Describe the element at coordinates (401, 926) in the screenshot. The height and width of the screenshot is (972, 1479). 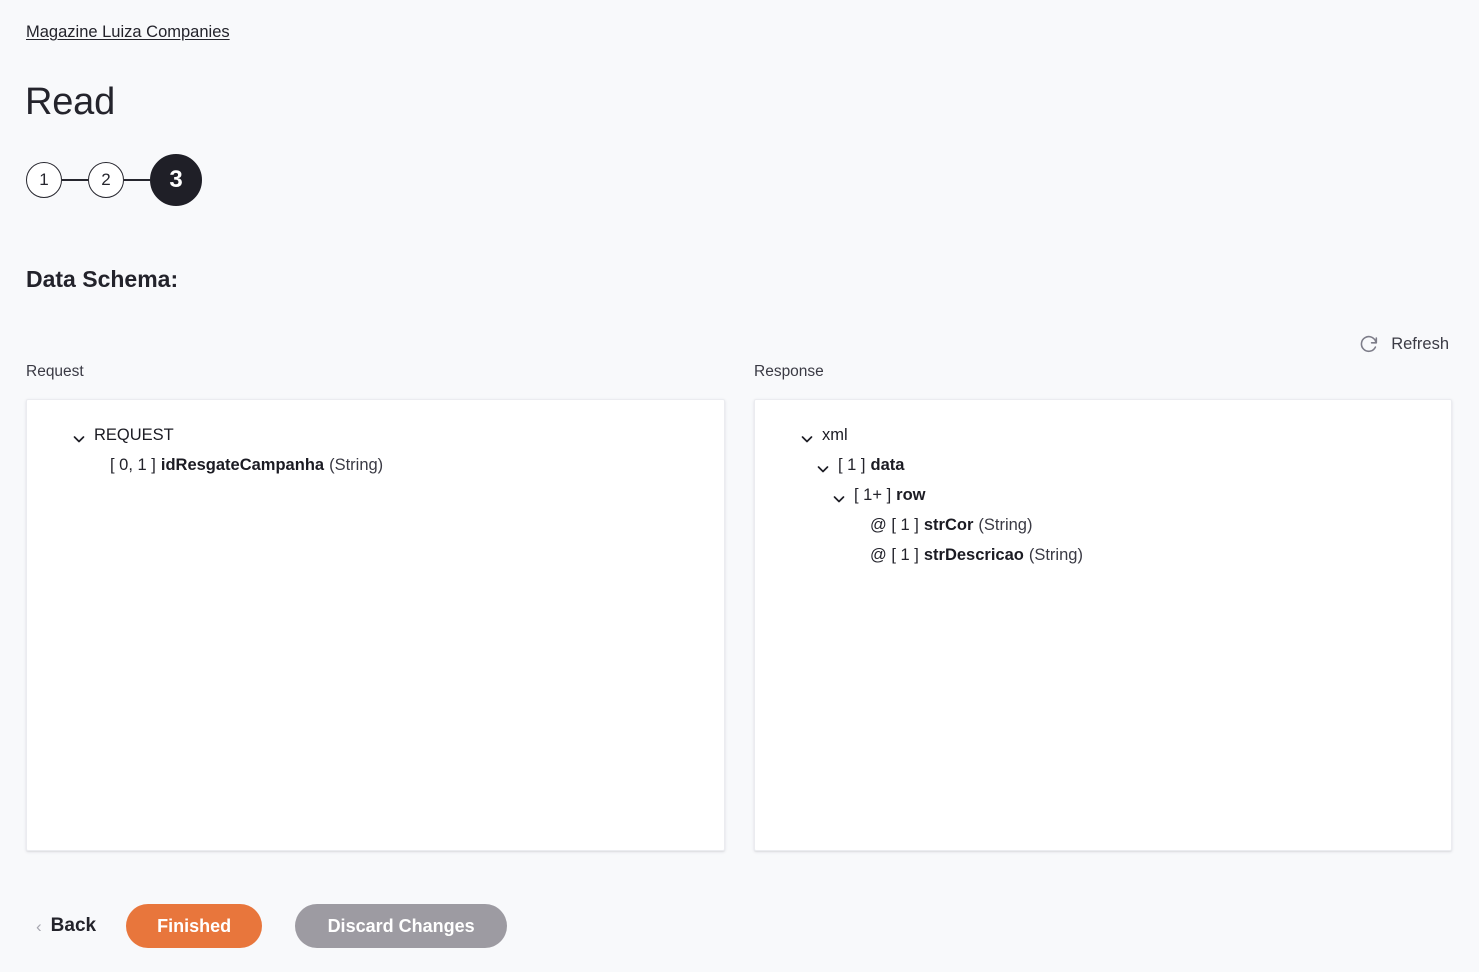
I see `discard-changes-button: Discard Changes` at that location.